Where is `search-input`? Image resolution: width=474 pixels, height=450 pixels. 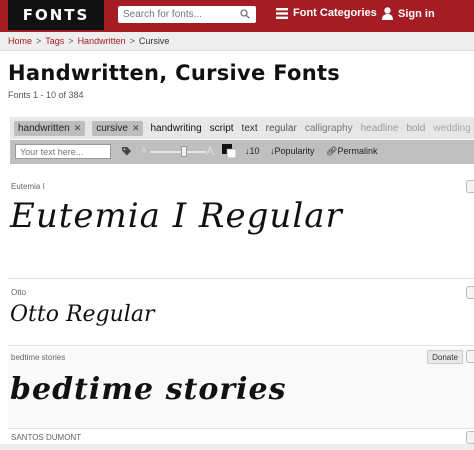
search-input is located at coordinates (182, 14).